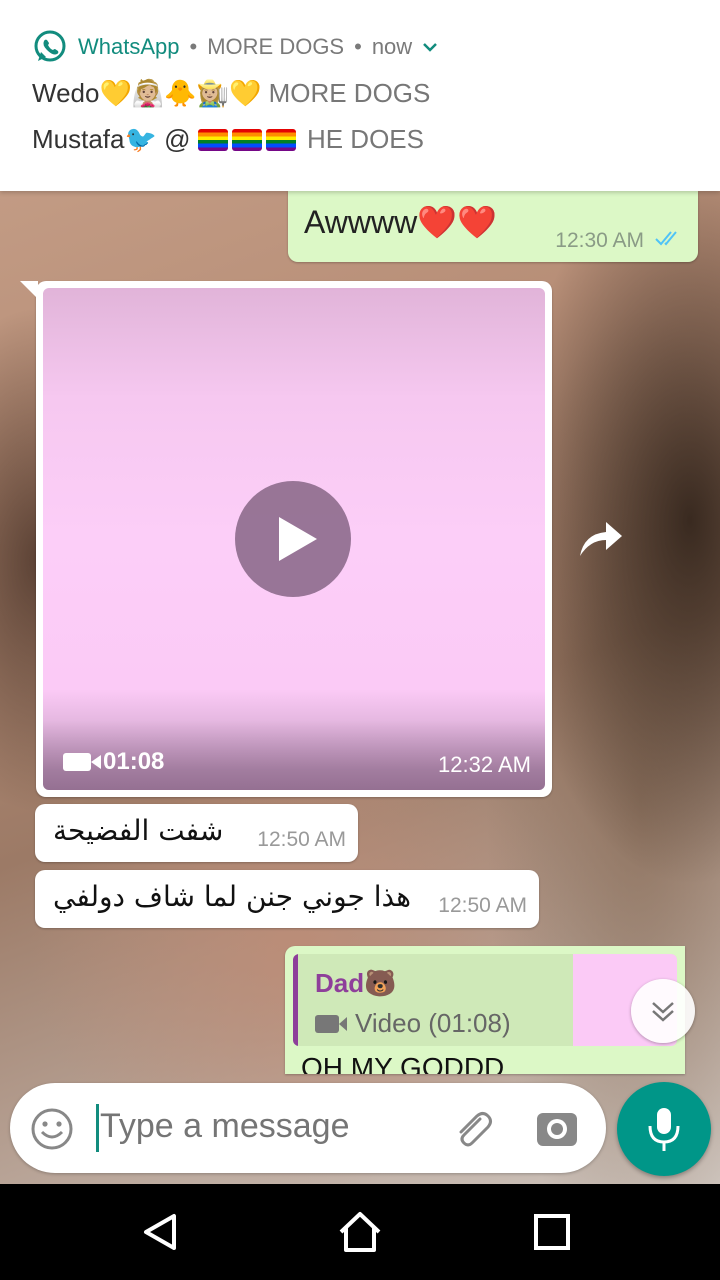 Image resolution: width=720 pixels, height=1280 pixels. I want to click on message-time: 12:32 AM, so click(484, 764).